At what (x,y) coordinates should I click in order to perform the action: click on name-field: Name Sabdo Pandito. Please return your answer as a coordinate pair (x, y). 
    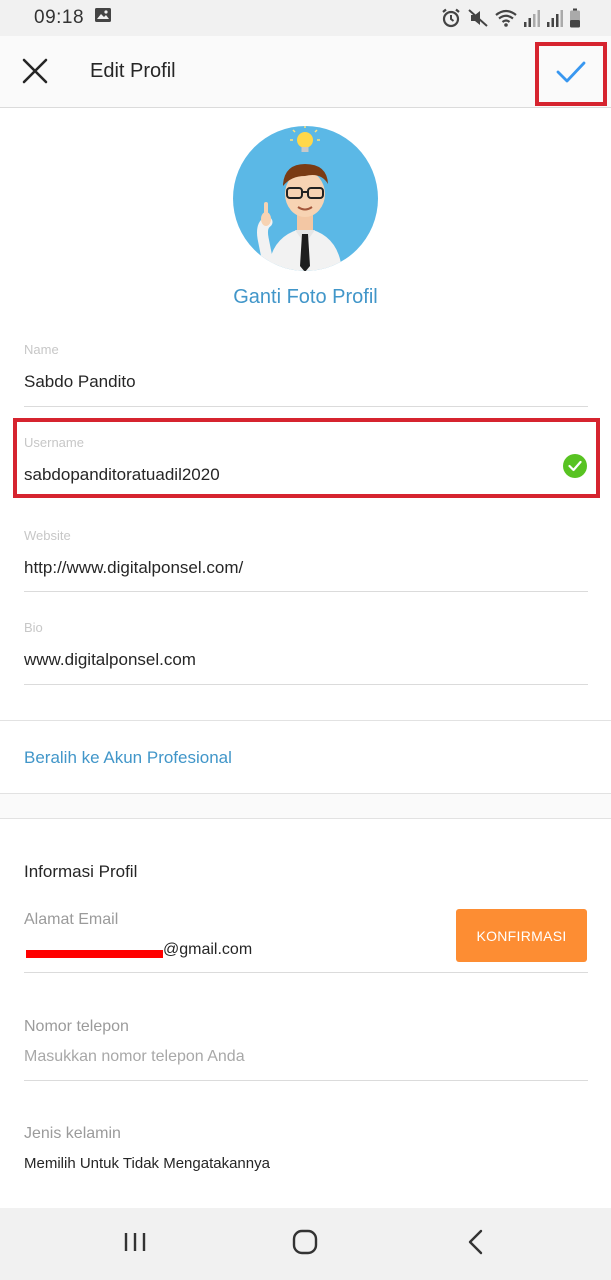
    Looking at the image, I should click on (306, 367).